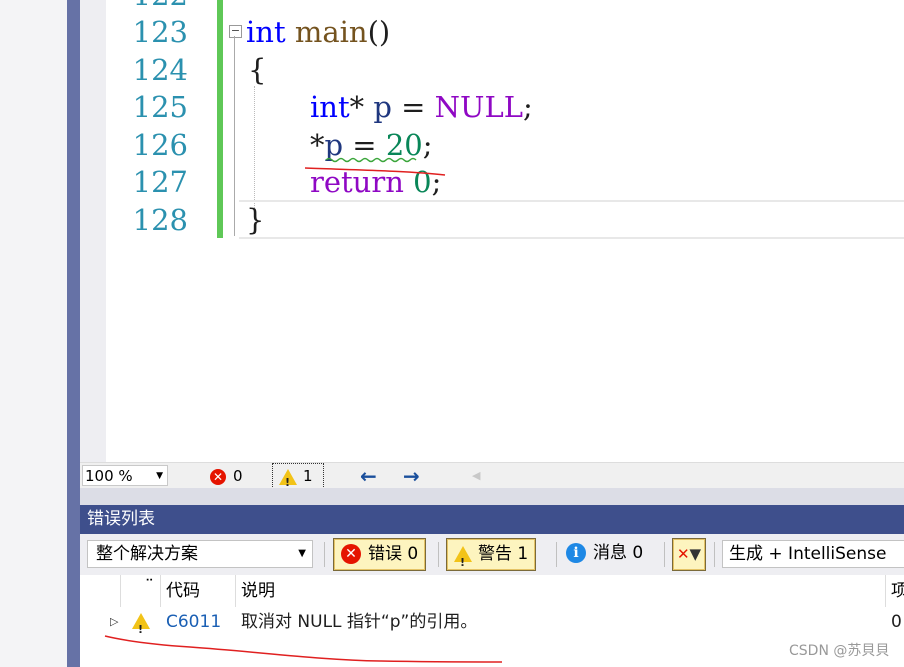 The height and width of the screenshot is (667, 904). I want to click on red-underline-row, so click(303, 649).